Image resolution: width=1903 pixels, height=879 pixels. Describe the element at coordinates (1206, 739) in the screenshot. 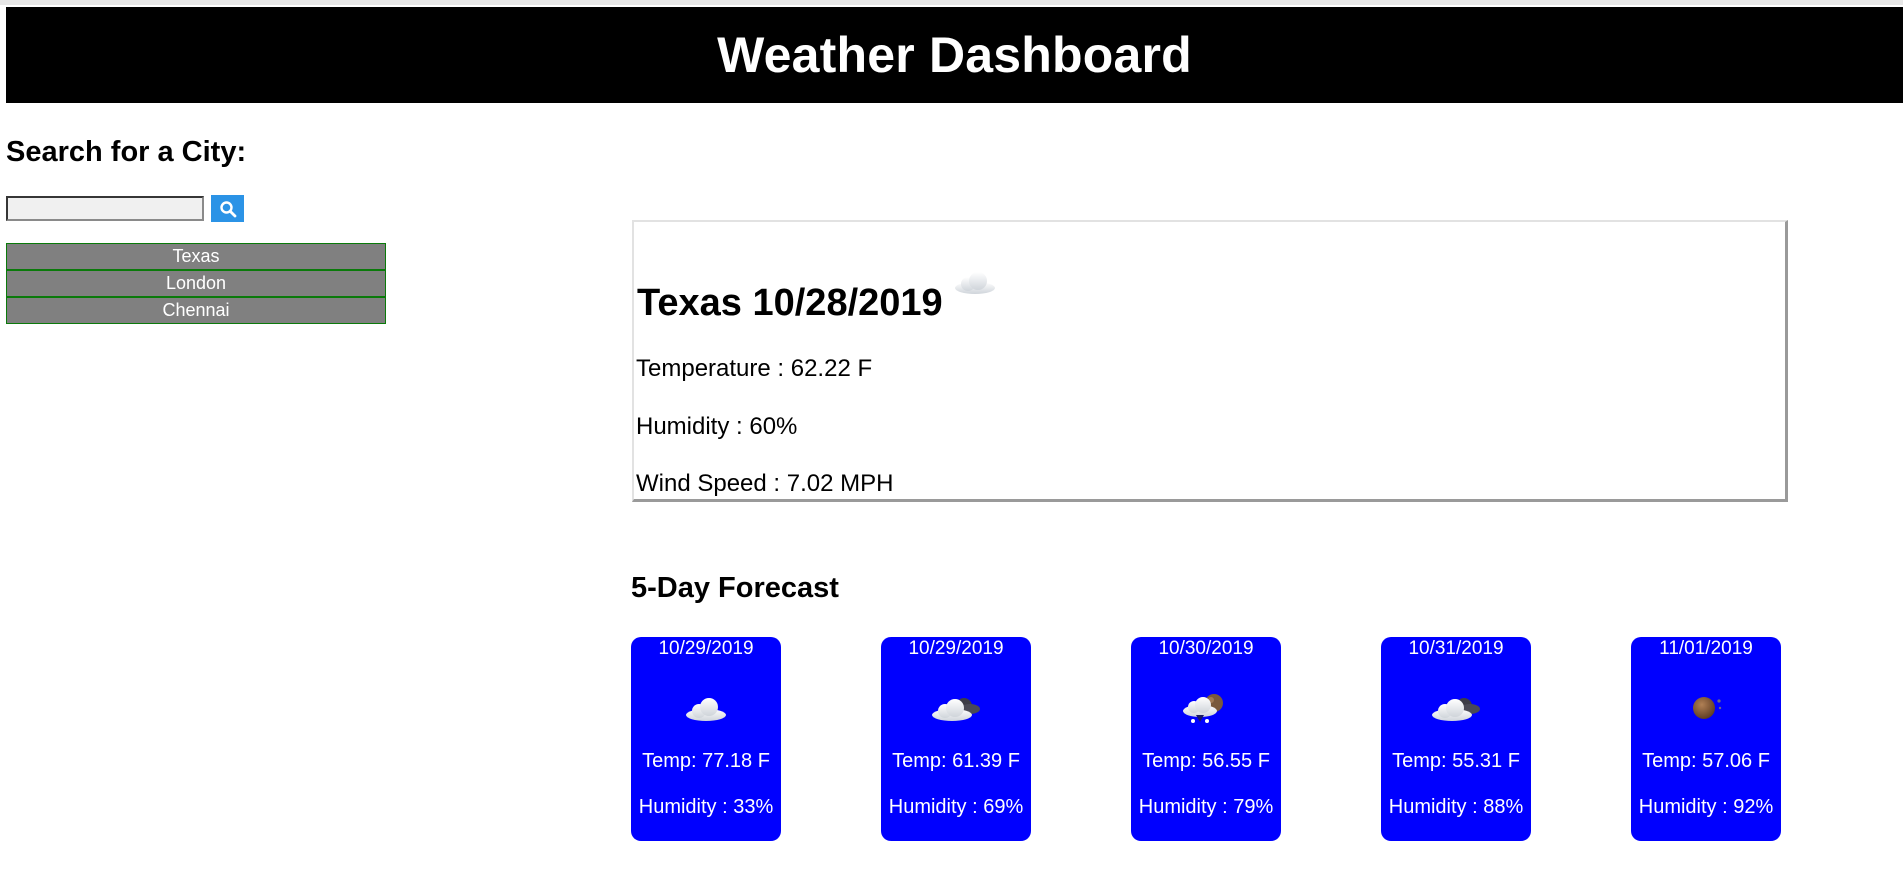

I see `forecast-card: 10/30/2019 Temp: 56.55 F Humidity: 79%` at that location.